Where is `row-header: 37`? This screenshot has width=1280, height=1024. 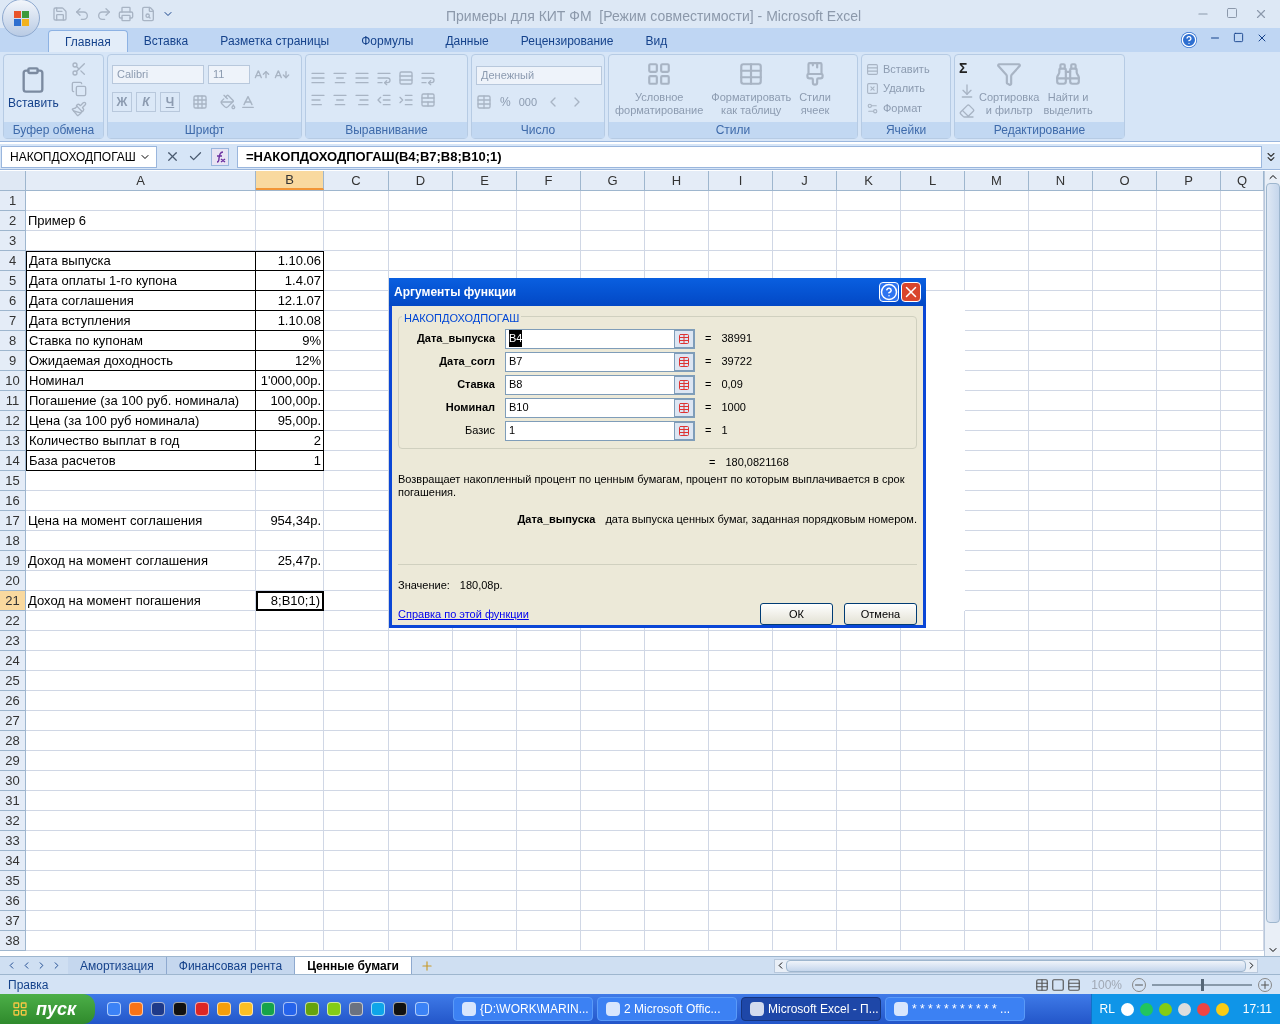 row-header: 37 is located at coordinates (13, 921).